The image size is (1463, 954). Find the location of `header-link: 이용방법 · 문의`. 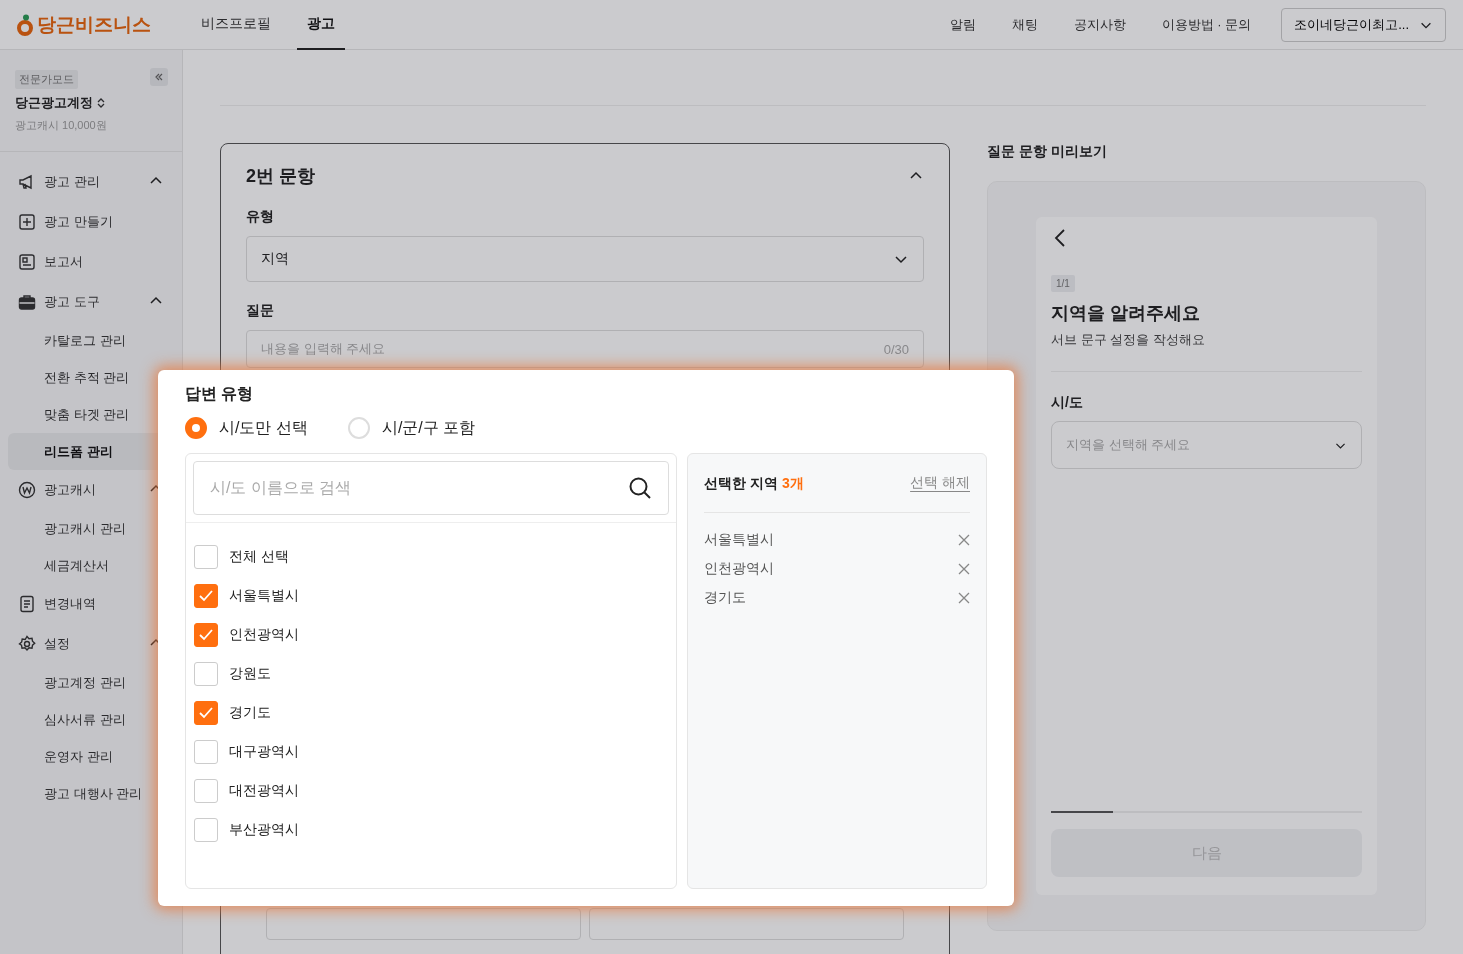

header-link: 이용방법 · 문의 is located at coordinates (1206, 24).